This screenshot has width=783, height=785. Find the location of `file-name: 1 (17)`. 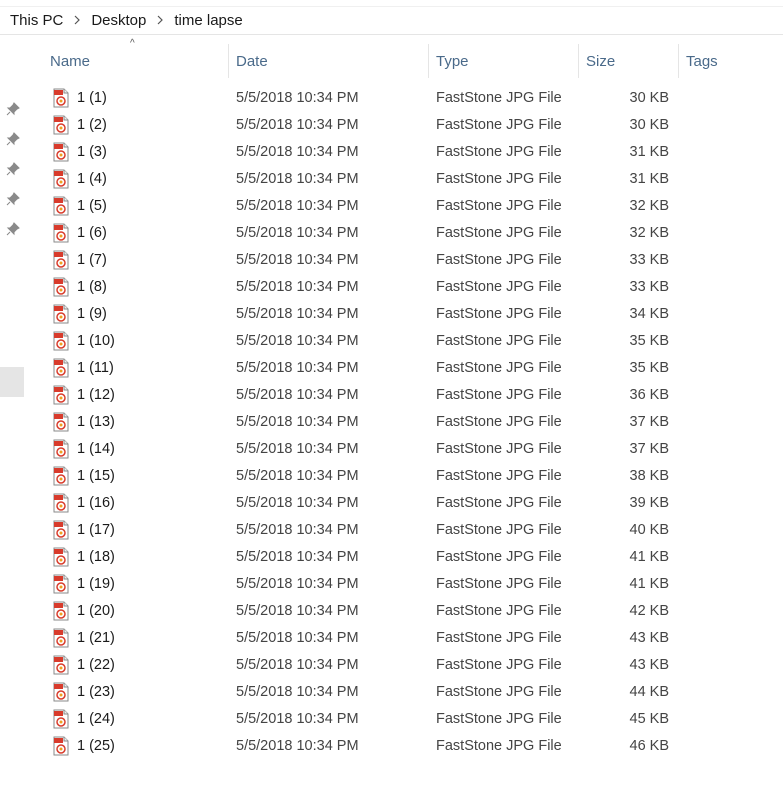

file-name: 1 (17) is located at coordinates (96, 530).